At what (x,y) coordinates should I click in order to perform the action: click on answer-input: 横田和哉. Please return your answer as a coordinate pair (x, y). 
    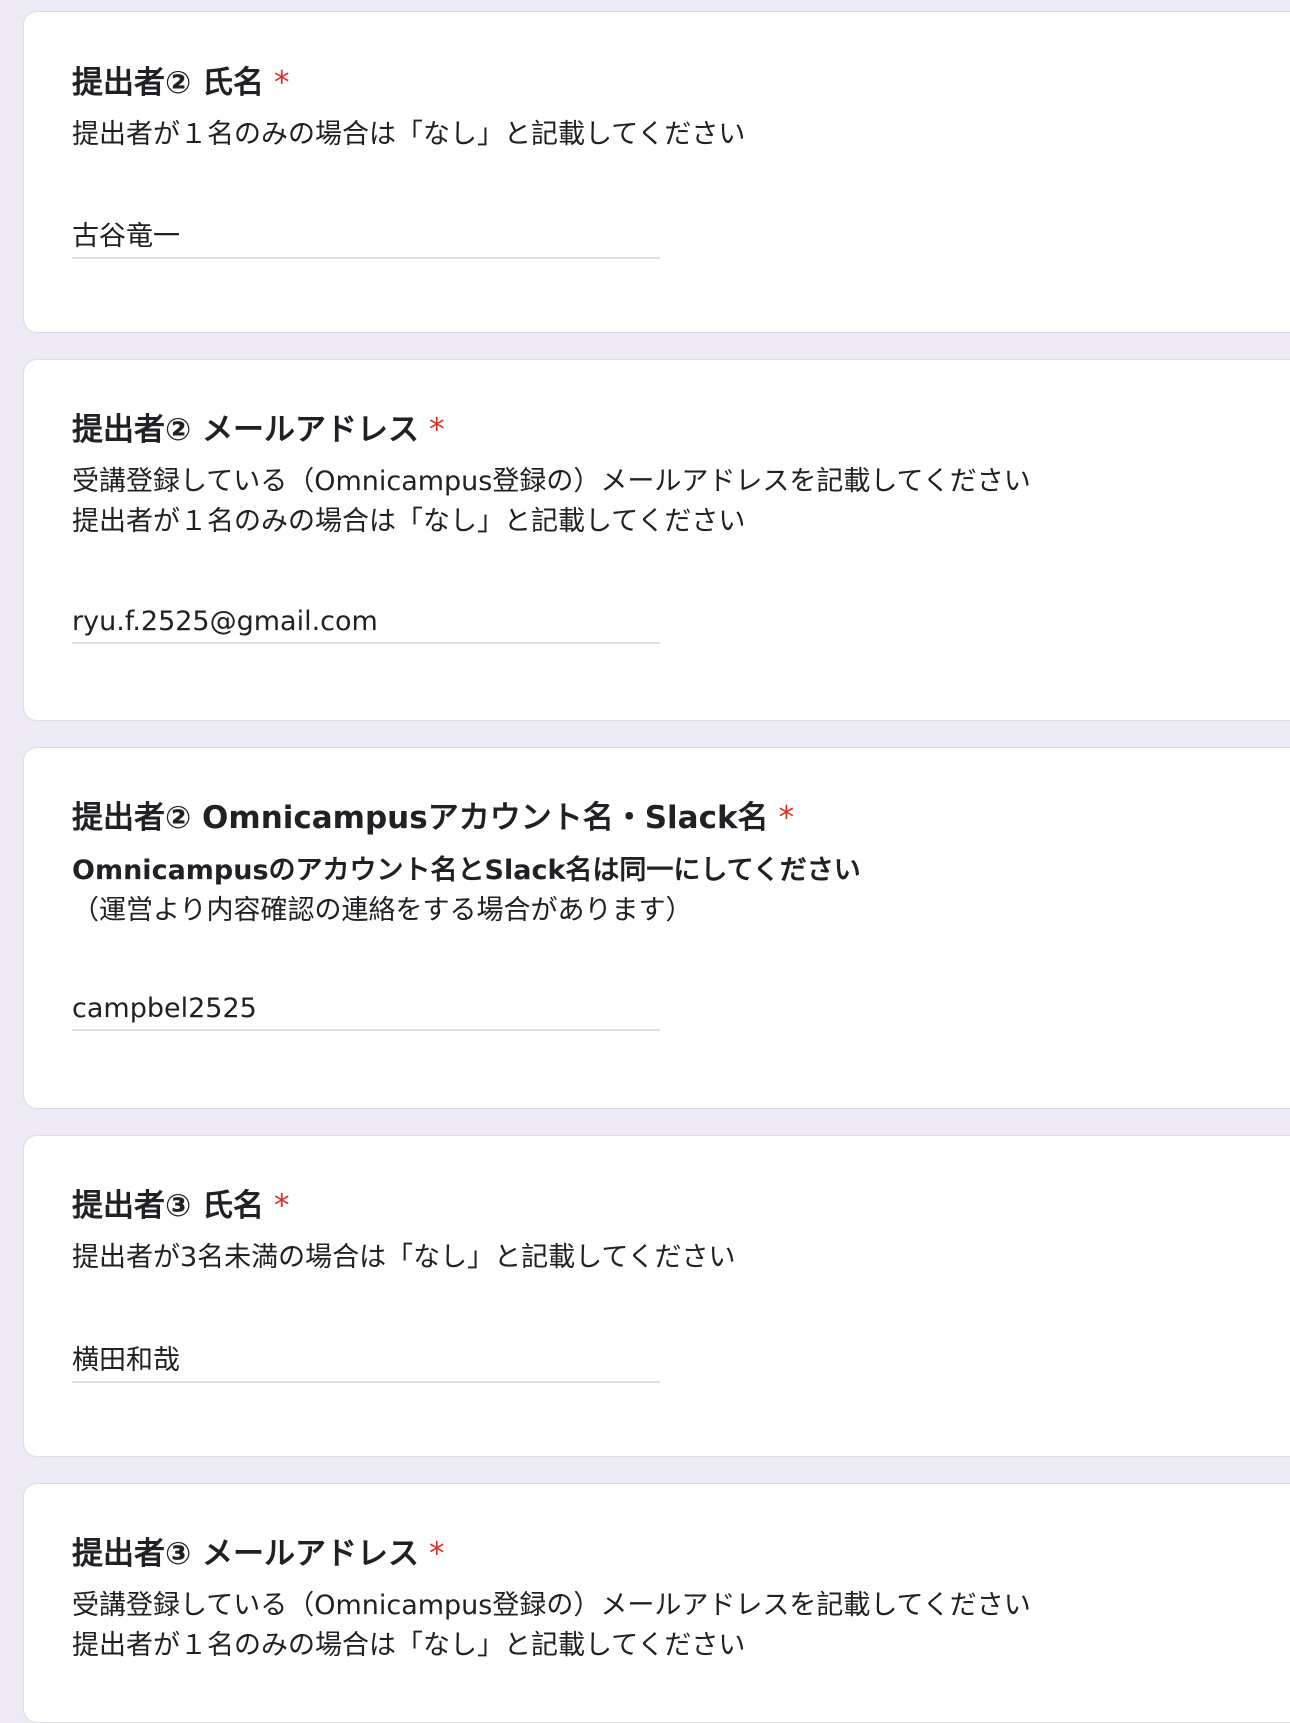
    Looking at the image, I should click on (366, 1362).